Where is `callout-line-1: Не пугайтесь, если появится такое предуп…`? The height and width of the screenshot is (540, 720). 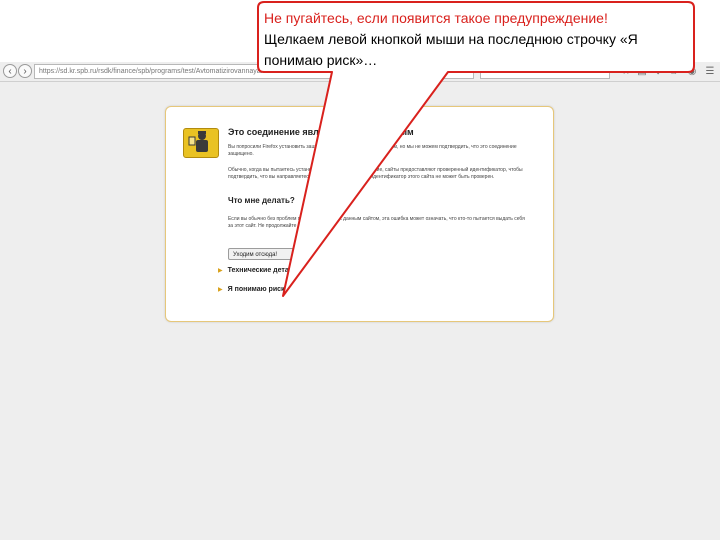
callout-line-1: Не пугайтесь, если появится такое предуп… is located at coordinates (436, 18).